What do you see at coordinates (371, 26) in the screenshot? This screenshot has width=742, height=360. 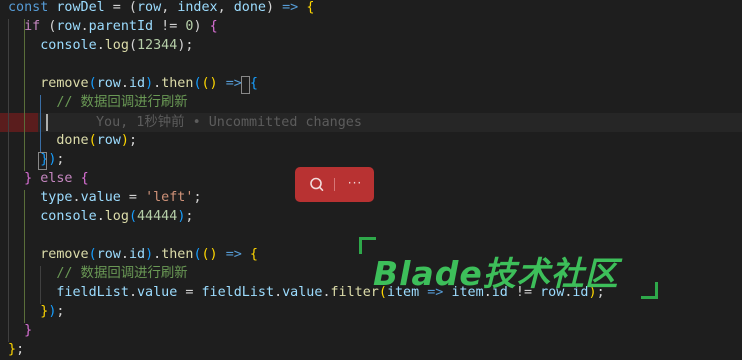 I see `code-line: if (row.parentId != 0) {` at bounding box center [371, 26].